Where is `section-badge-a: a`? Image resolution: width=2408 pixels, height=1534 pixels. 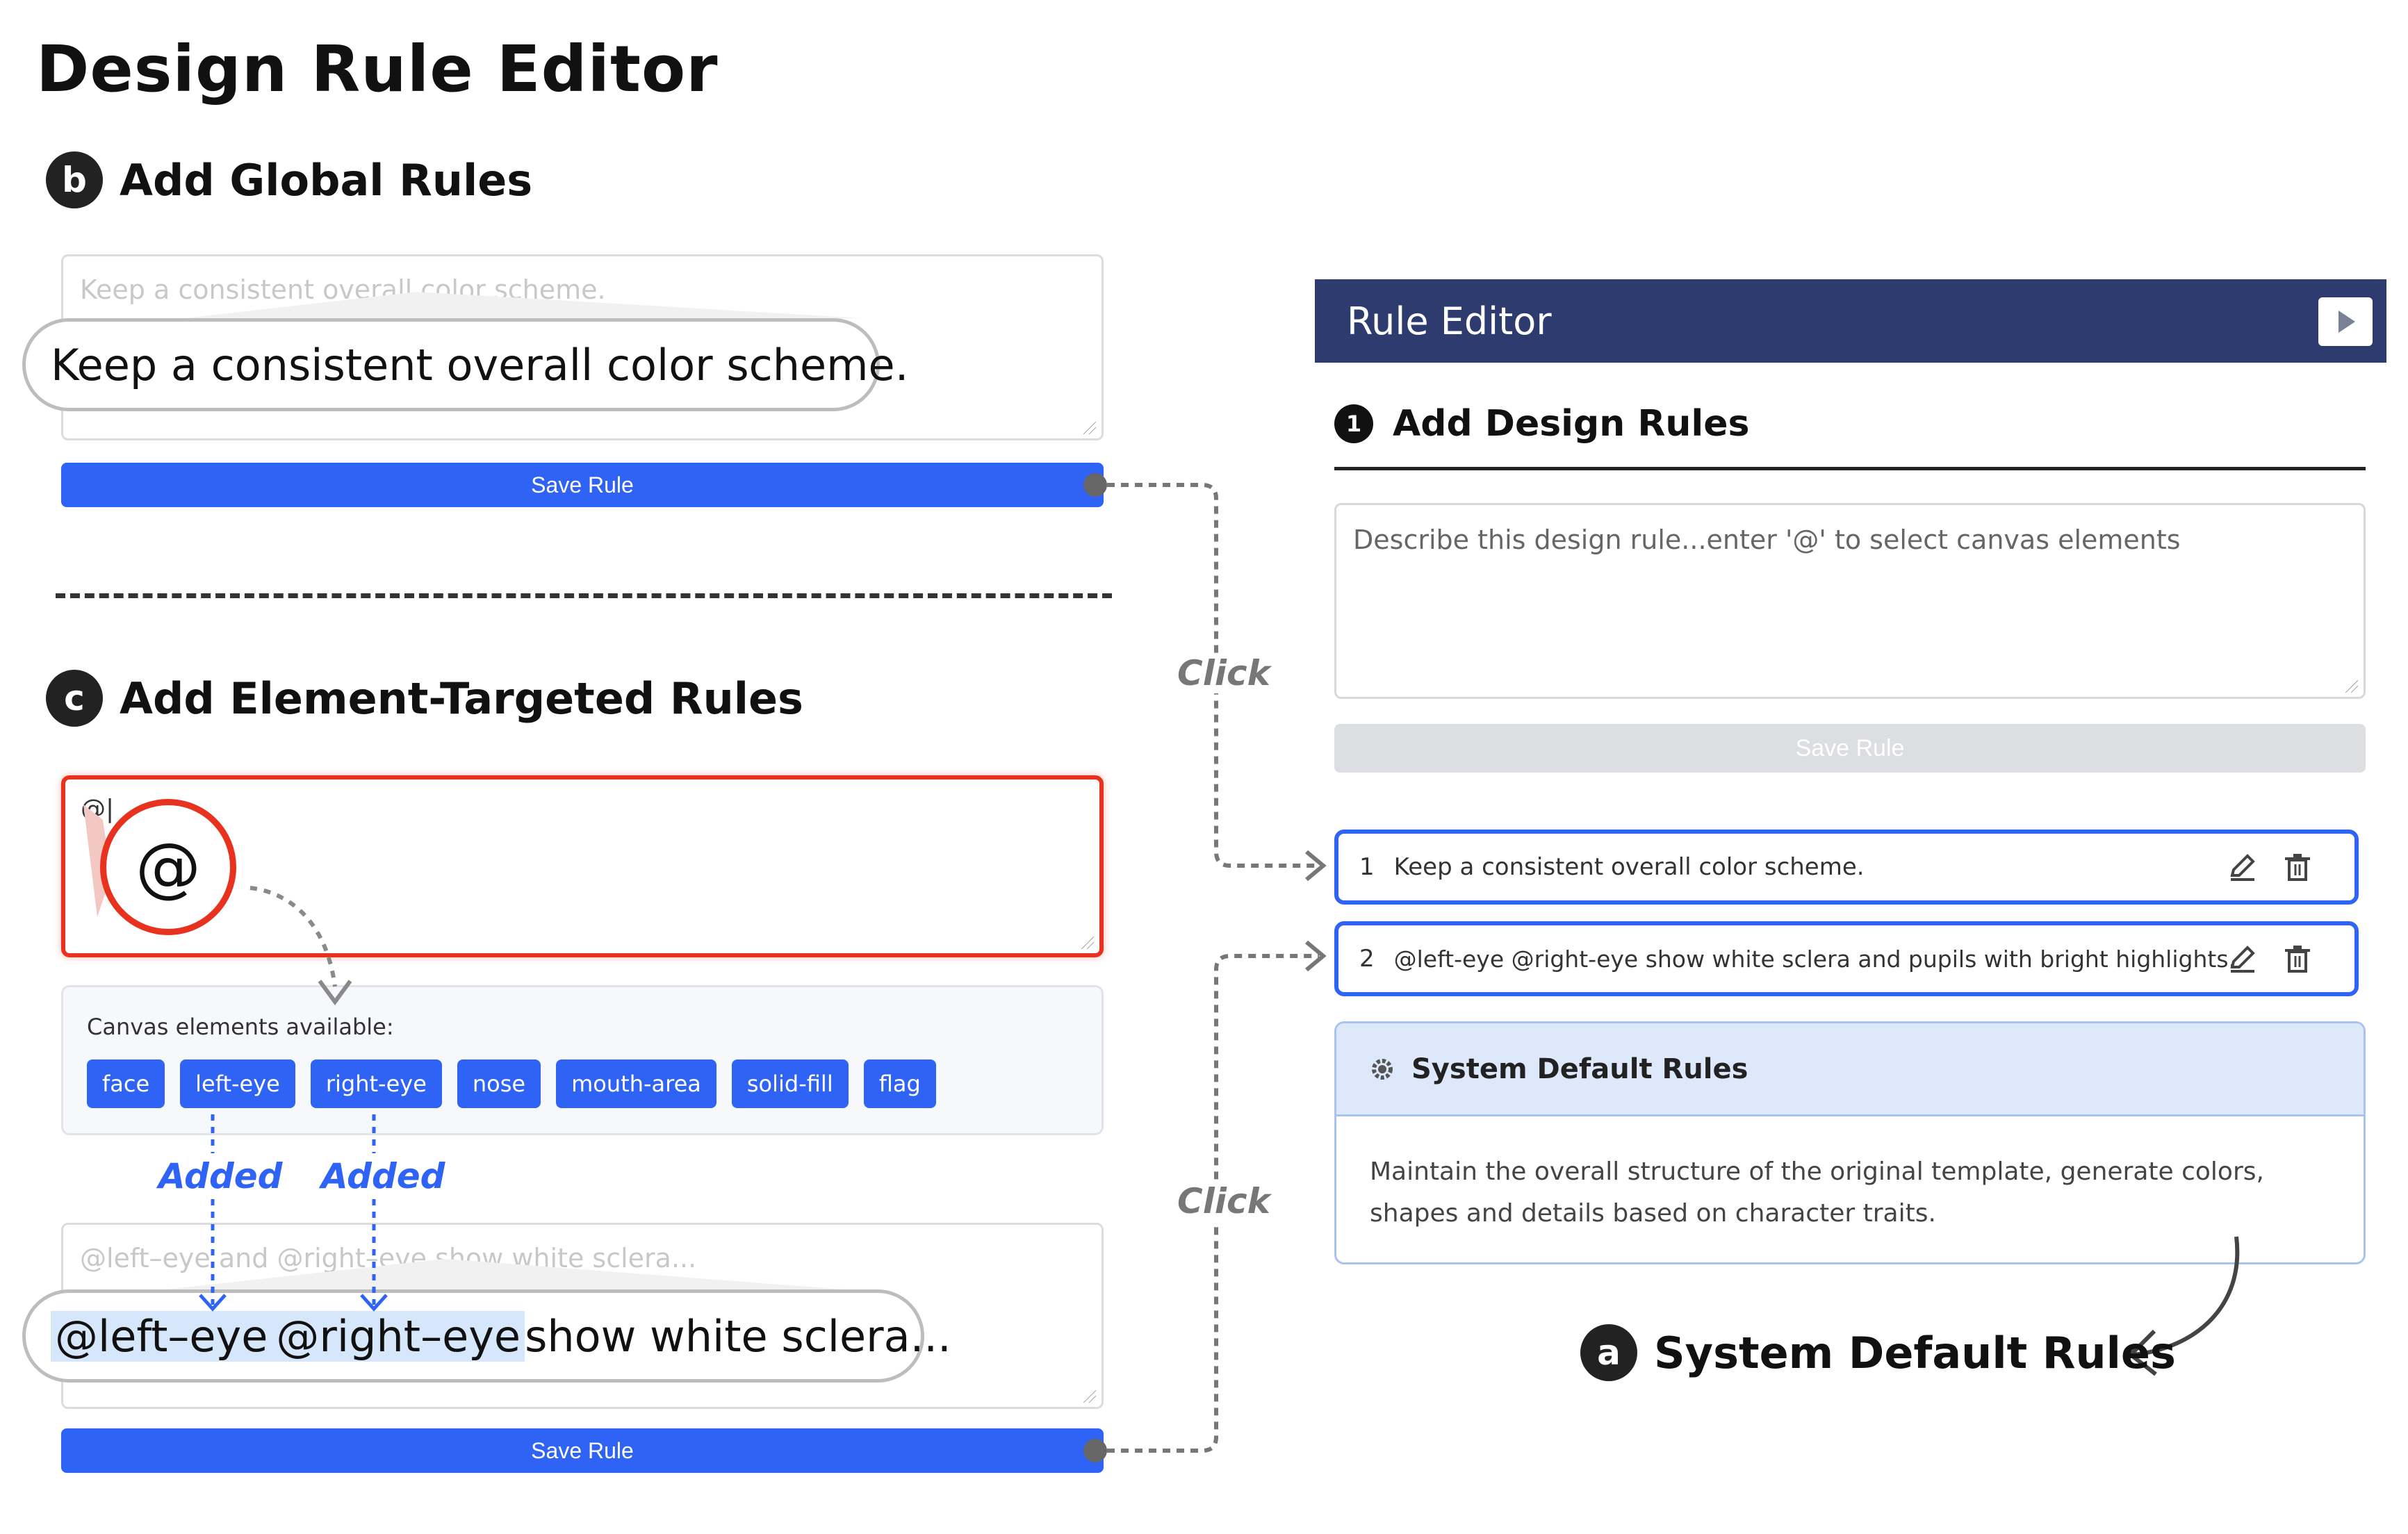
section-badge-a: a is located at coordinates (1608, 1353).